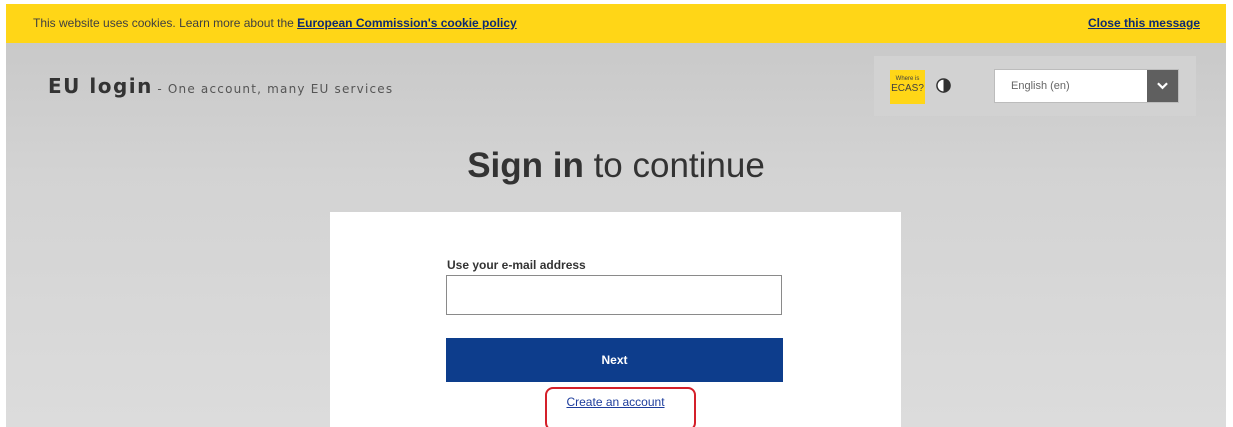 This screenshot has height=427, width=1233. Describe the element at coordinates (407, 23) in the screenshot. I see `cookie-policy-link: European Commission's cookie policy` at that location.